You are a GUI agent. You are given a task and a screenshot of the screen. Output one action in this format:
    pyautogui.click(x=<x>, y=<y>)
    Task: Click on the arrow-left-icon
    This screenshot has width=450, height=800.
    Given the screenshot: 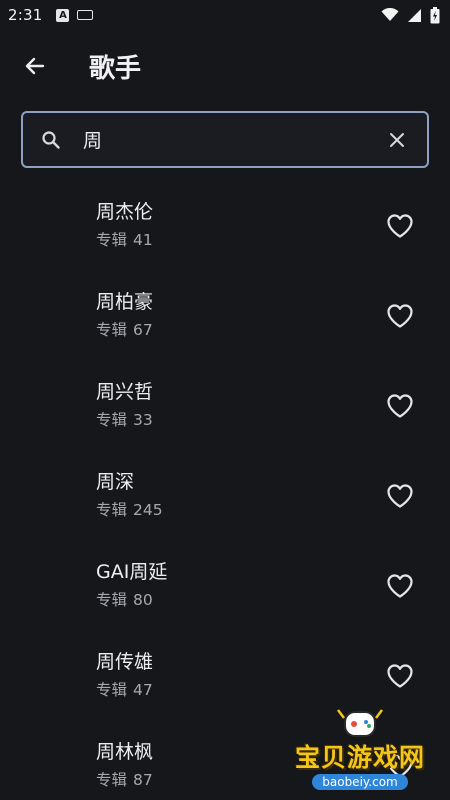 What is the action you would take?
    pyautogui.click(x=35, y=66)
    